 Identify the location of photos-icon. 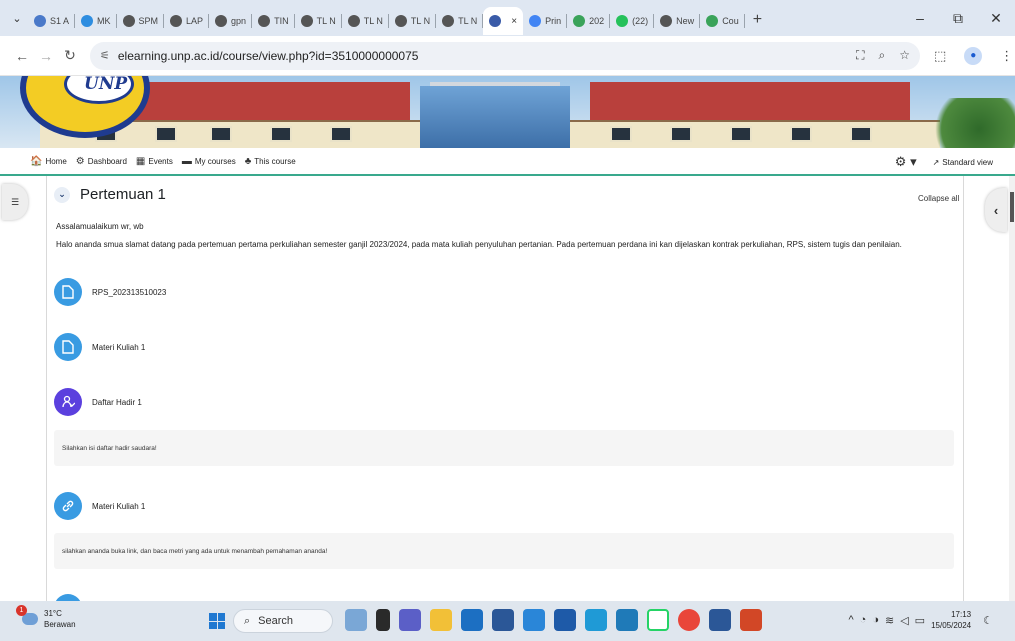
(627, 620).